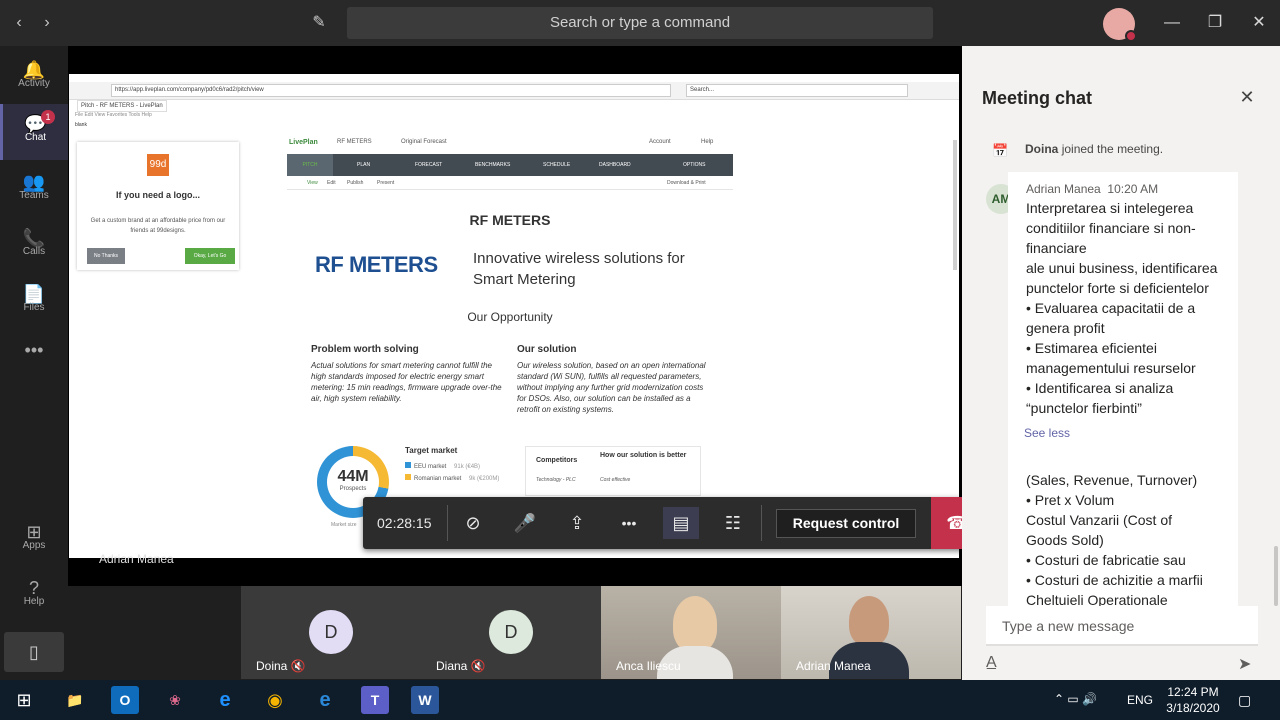 Image resolution: width=1280 pixels, height=720 pixels. What do you see at coordinates (19, 23) in the screenshot?
I see `back-icon: ‹` at bounding box center [19, 23].